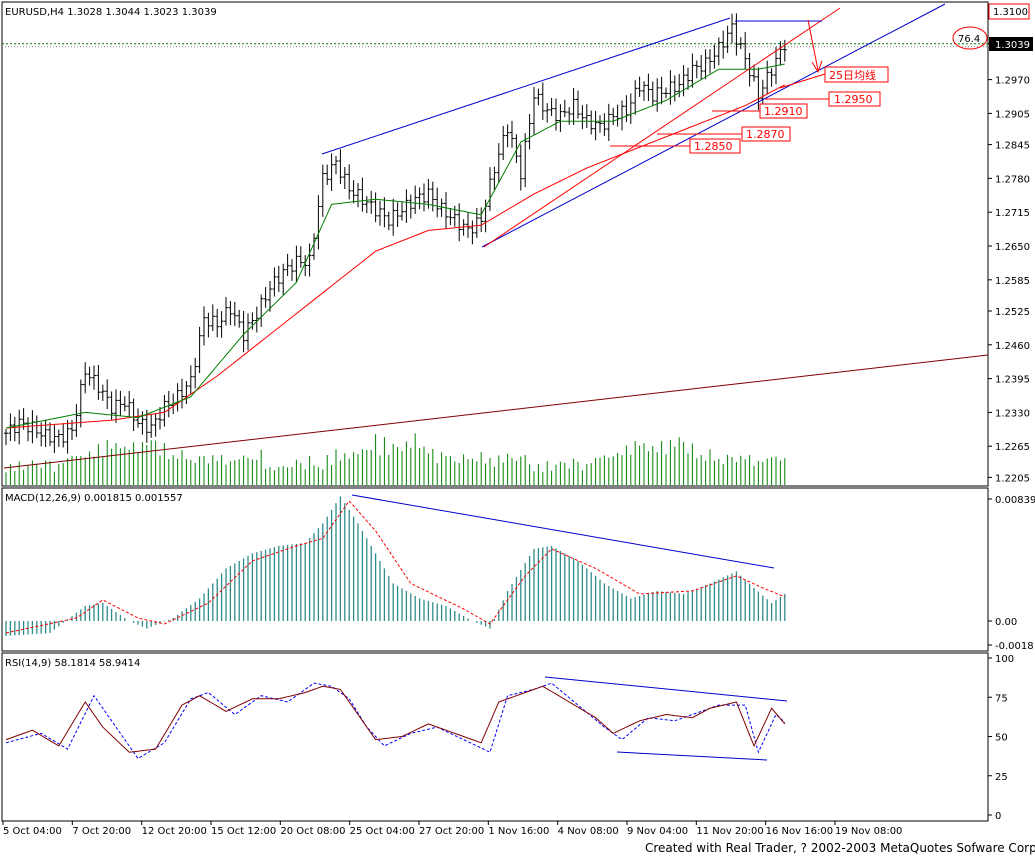 The height and width of the screenshot is (858, 1035). I want to click on x-tick-label: 4 Nov 08:00, so click(588, 831).